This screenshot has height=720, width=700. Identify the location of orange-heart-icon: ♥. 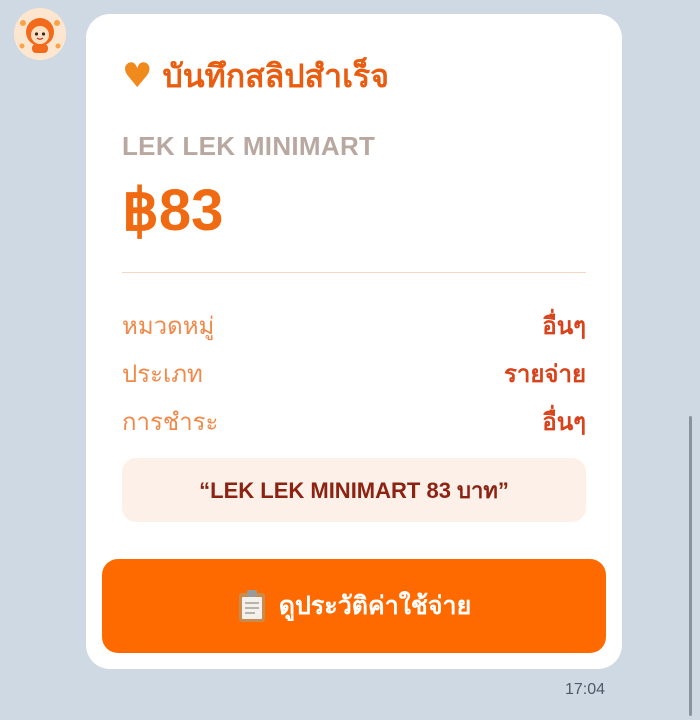
(137, 76).